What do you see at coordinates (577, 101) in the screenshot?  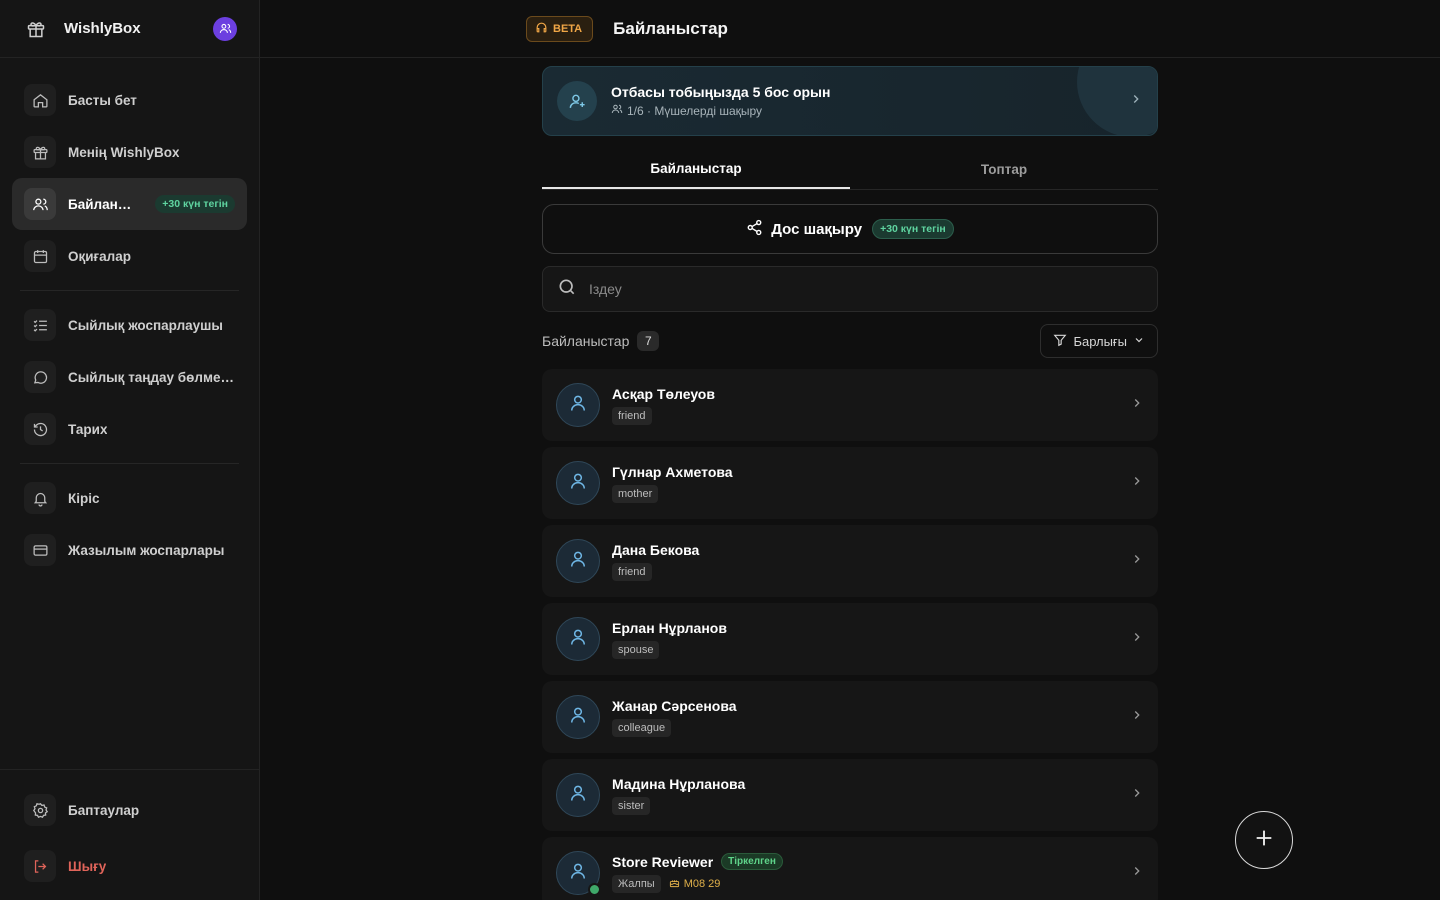 I see `add-user-icon` at bounding box center [577, 101].